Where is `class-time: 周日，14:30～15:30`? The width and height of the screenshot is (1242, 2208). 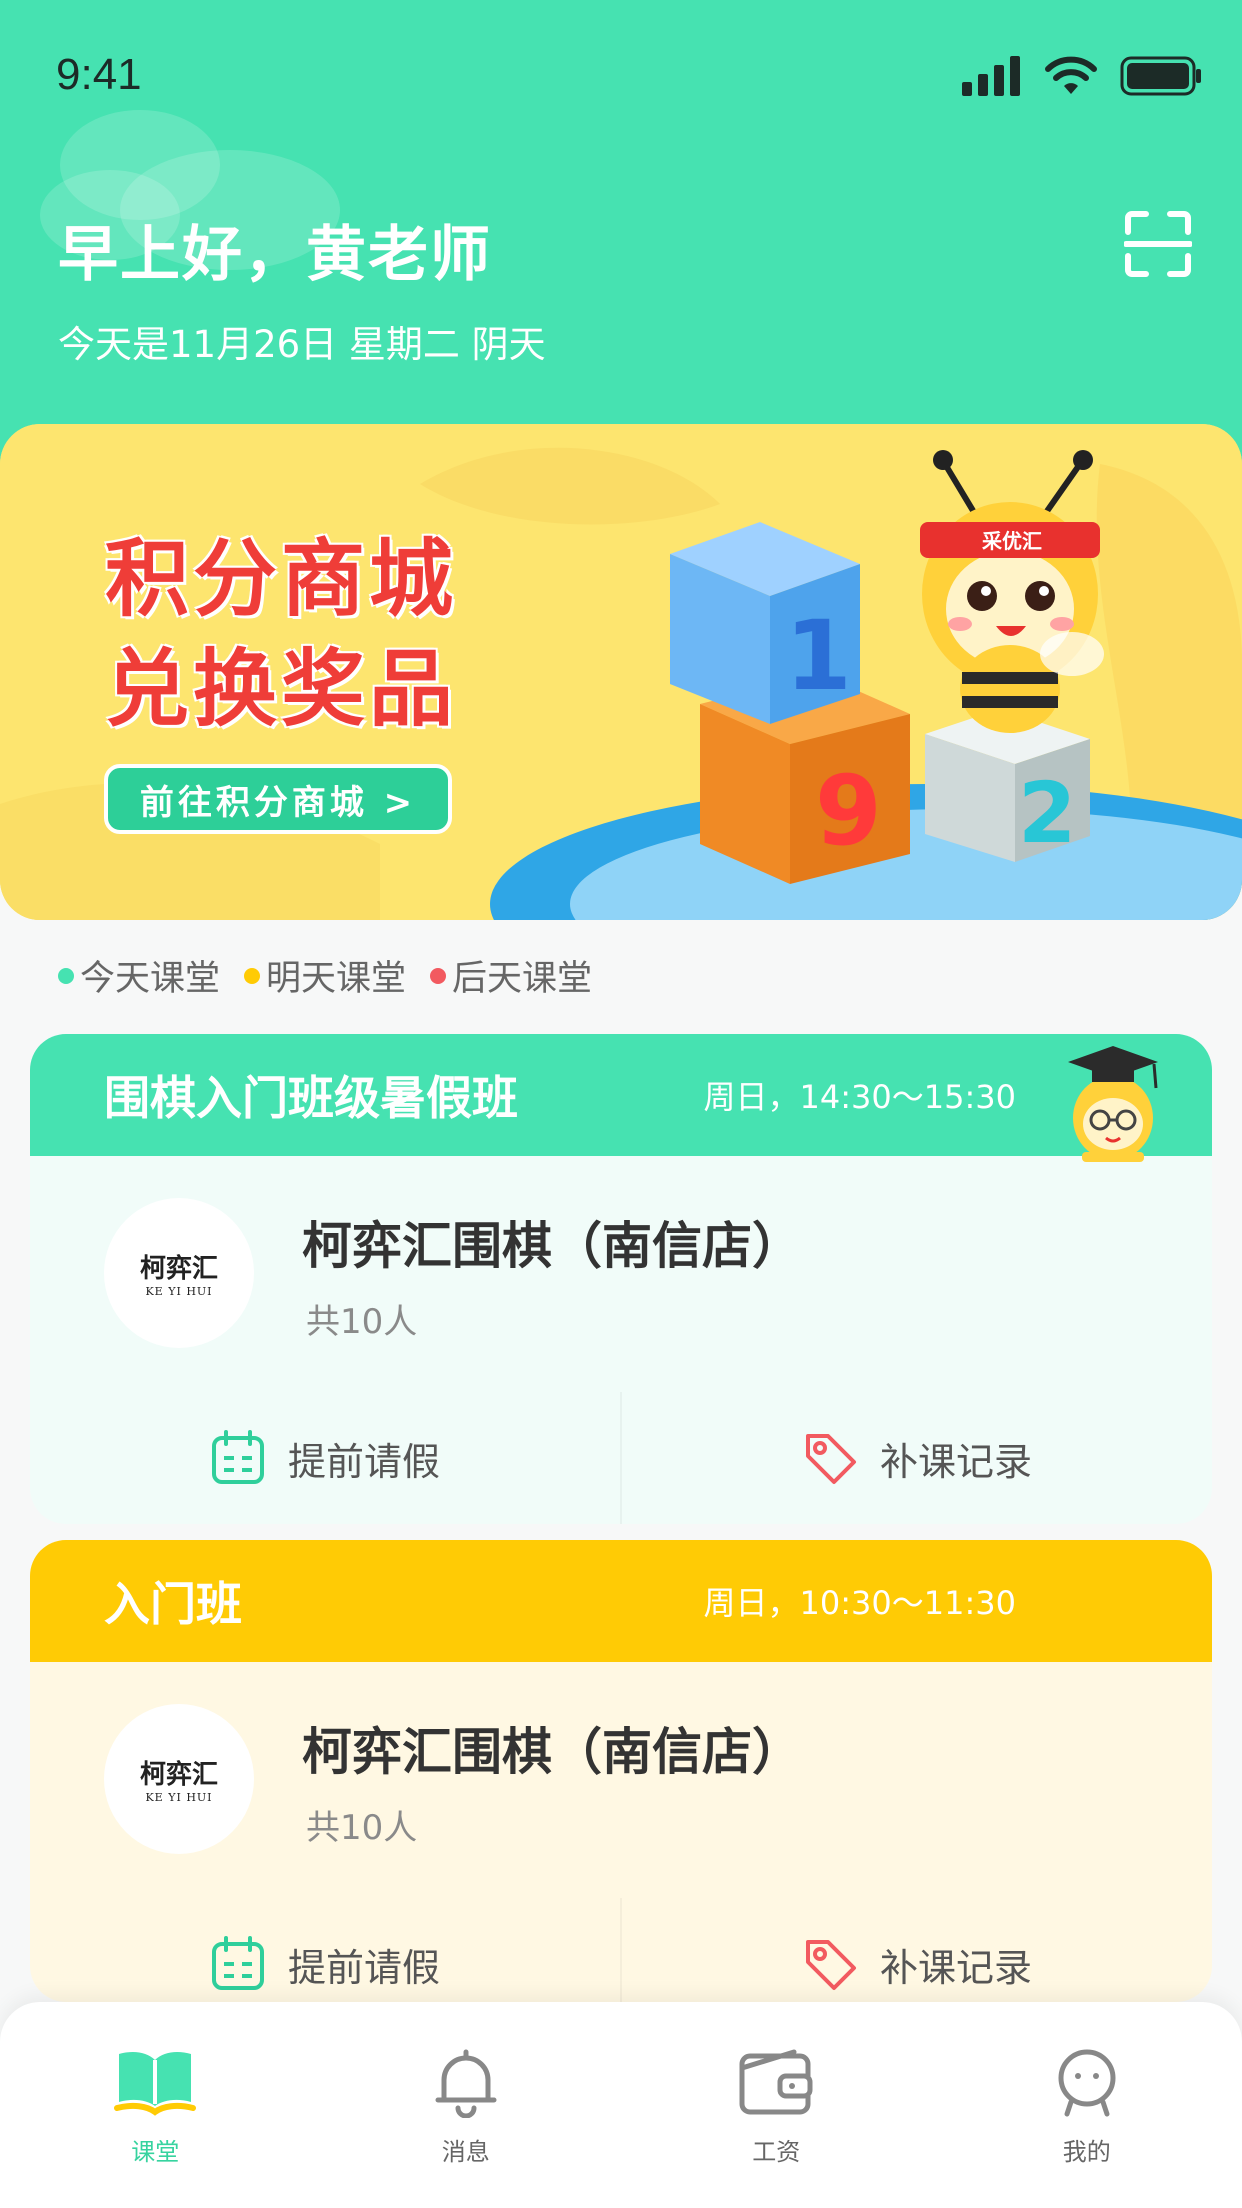
class-time: 周日，14:30～15:30 is located at coordinates (859, 1097).